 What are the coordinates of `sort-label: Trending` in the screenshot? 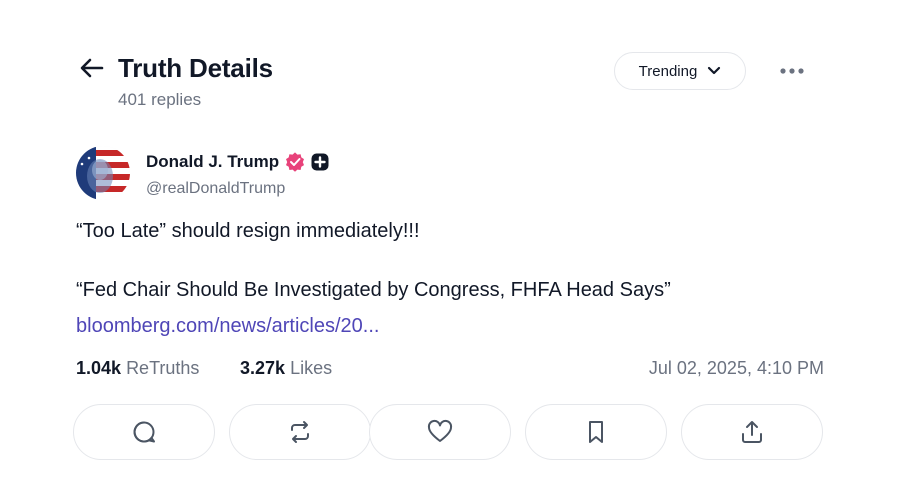 It's located at (668, 71).